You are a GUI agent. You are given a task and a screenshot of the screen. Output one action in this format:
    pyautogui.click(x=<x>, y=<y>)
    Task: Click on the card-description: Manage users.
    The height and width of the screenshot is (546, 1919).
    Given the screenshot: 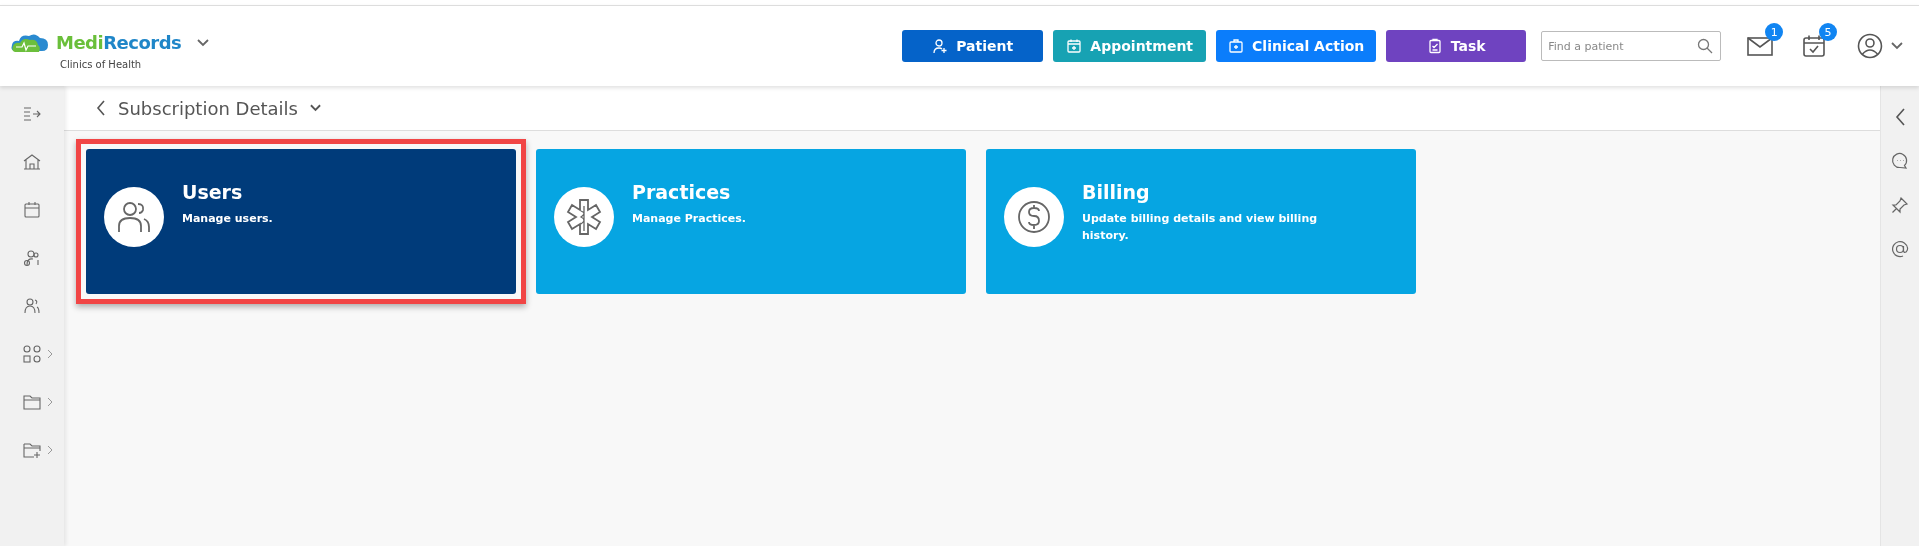 What is the action you would take?
    pyautogui.click(x=227, y=219)
    